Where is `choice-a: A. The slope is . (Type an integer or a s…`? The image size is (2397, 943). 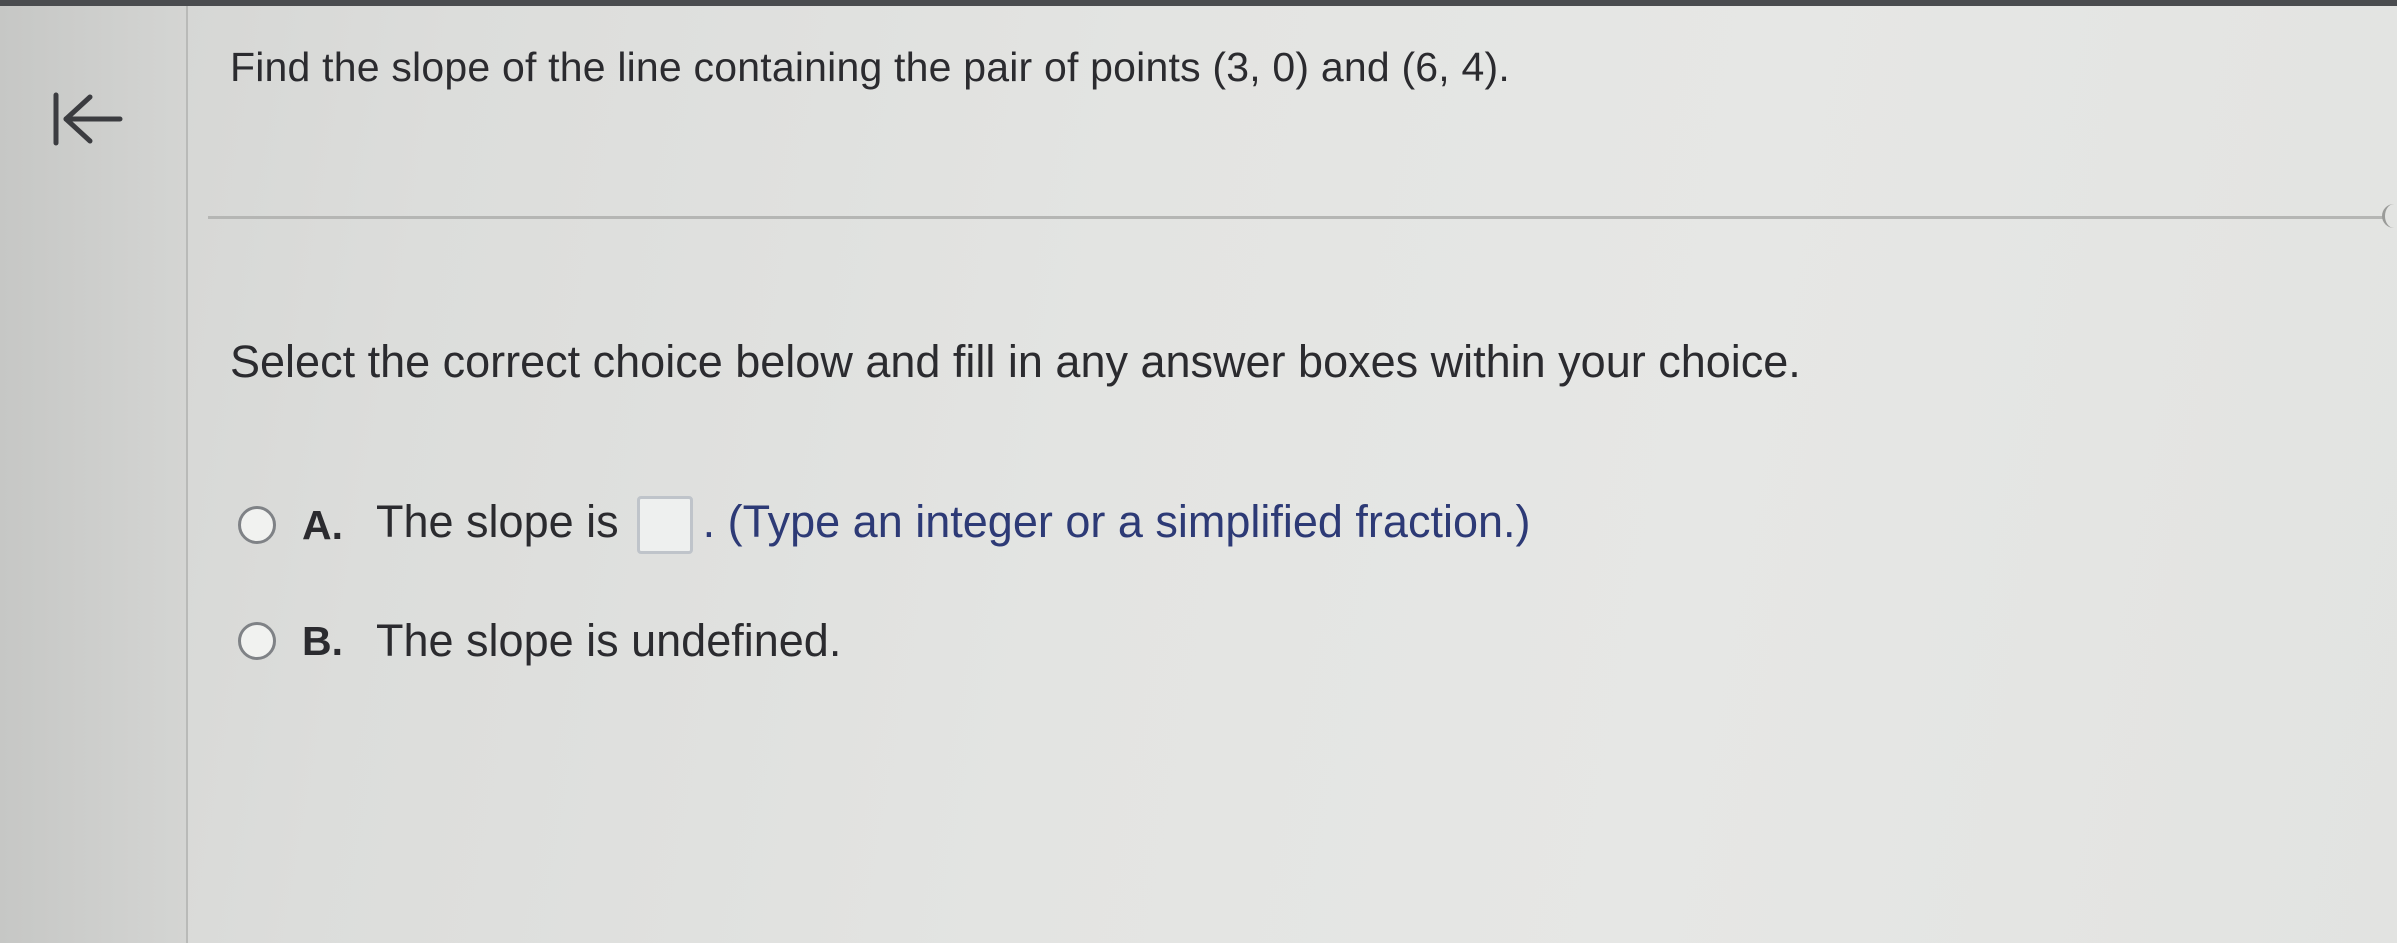
choice-a: A. The slope is . (Type an integer or a s… is located at coordinates (884, 525).